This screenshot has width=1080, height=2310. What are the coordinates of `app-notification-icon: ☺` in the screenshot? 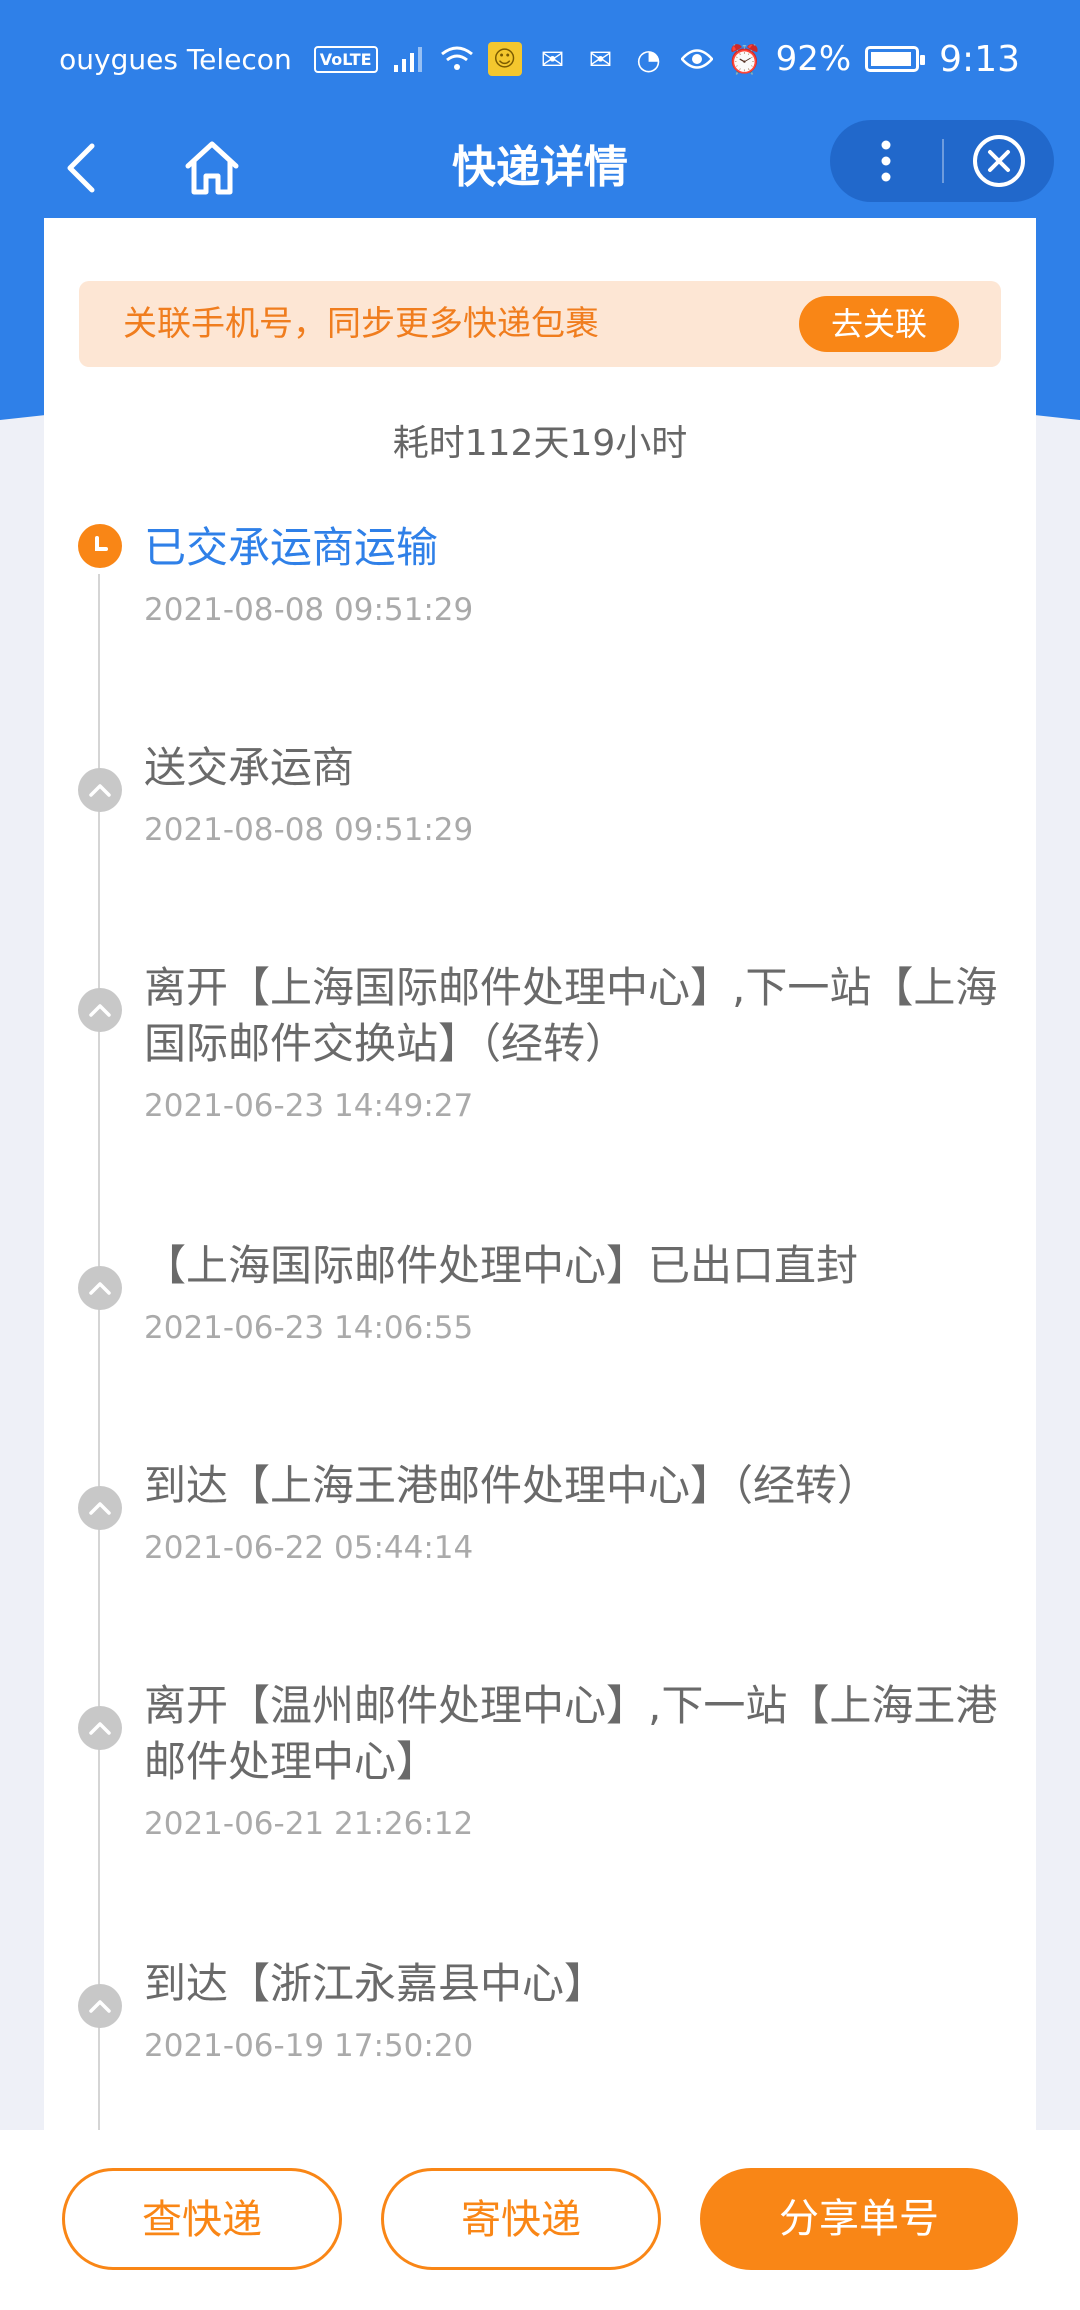 It's located at (504, 59).